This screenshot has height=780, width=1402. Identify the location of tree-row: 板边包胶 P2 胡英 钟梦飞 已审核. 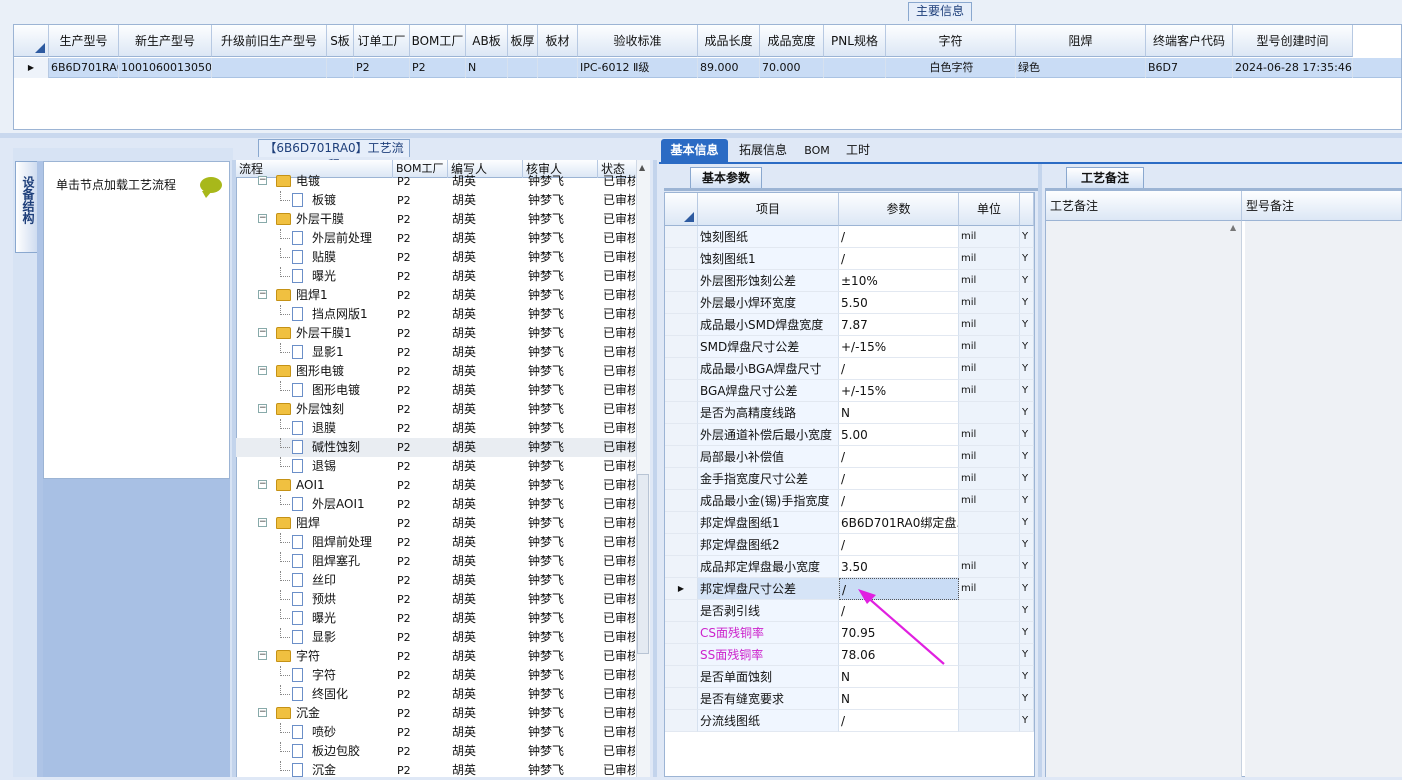
(436, 751).